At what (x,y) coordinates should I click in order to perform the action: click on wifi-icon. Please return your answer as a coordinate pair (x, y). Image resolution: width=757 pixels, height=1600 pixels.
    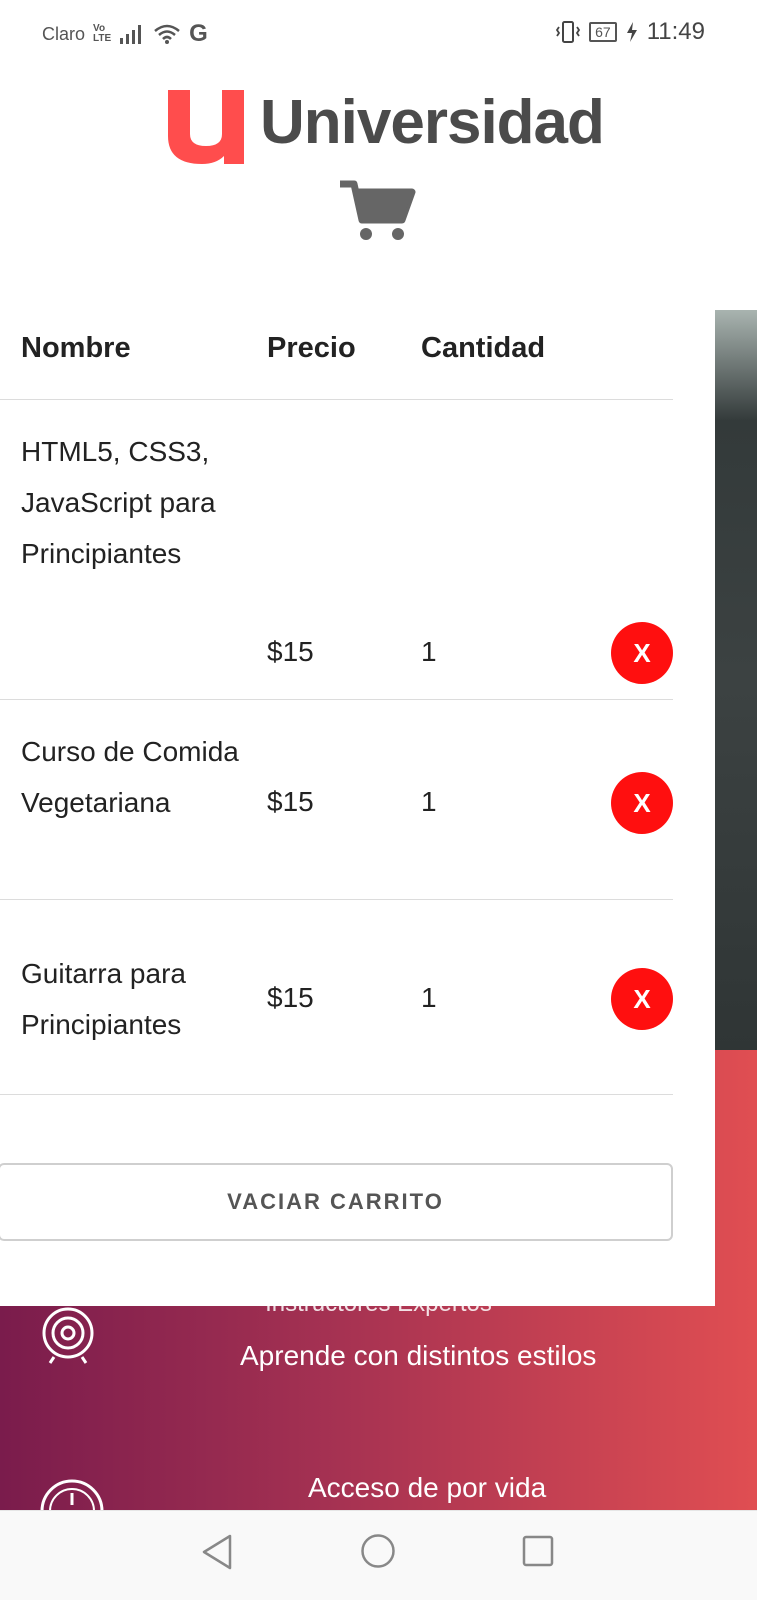
    Looking at the image, I should click on (167, 34).